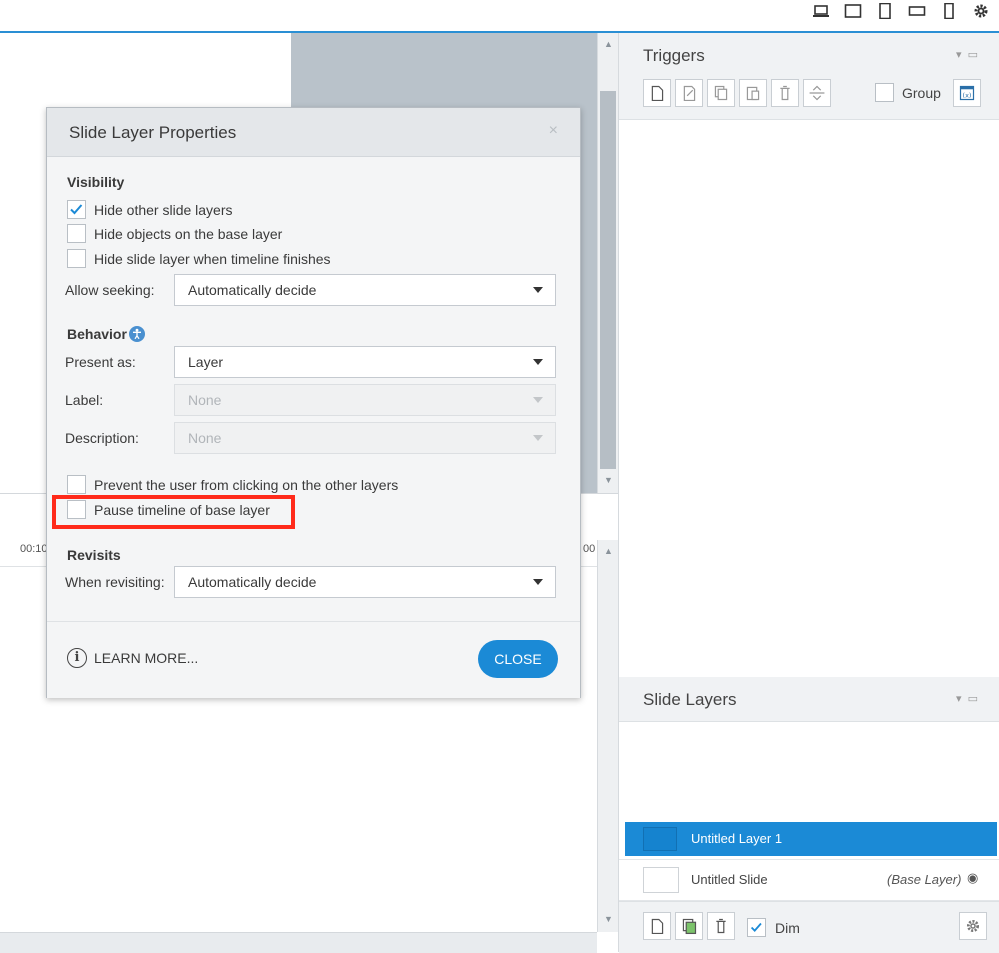 The image size is (999, 953). I want to click on move-up-down-icon, so click(817, 93).